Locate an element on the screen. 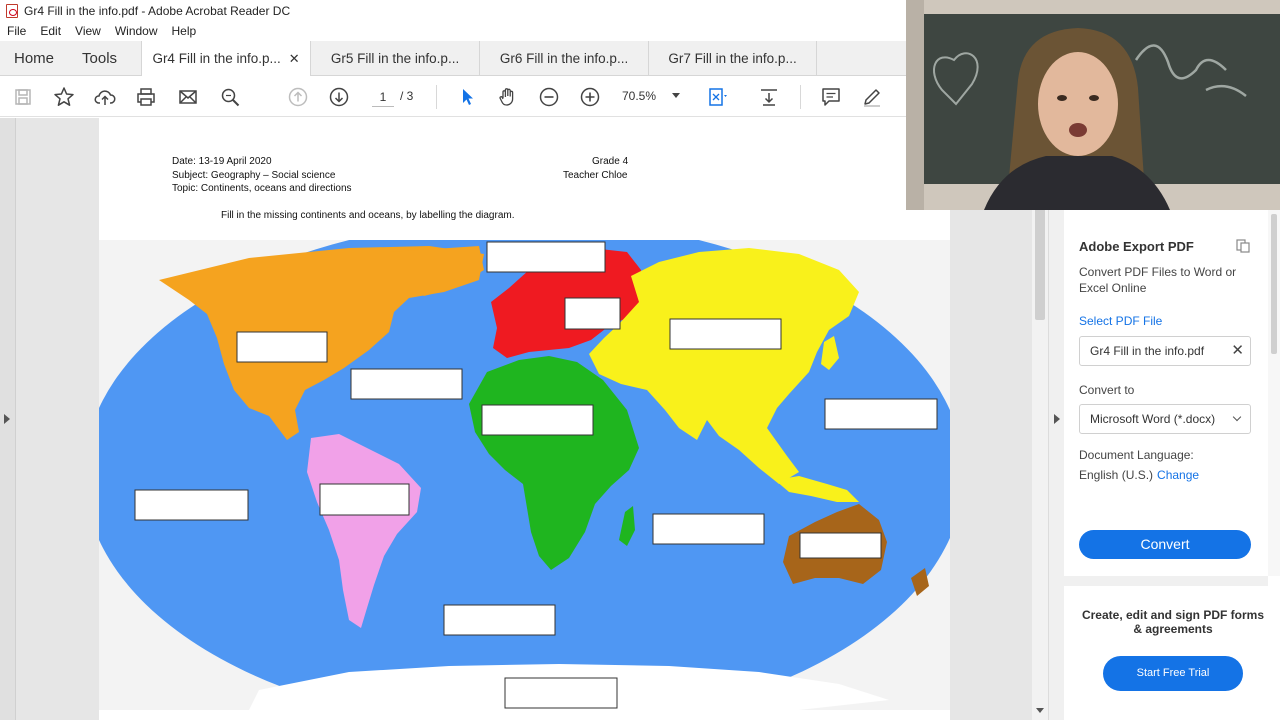 The height and width of the screenshot is (720, 1280). tab-tools: Tools is located at coordinates (104, 58).